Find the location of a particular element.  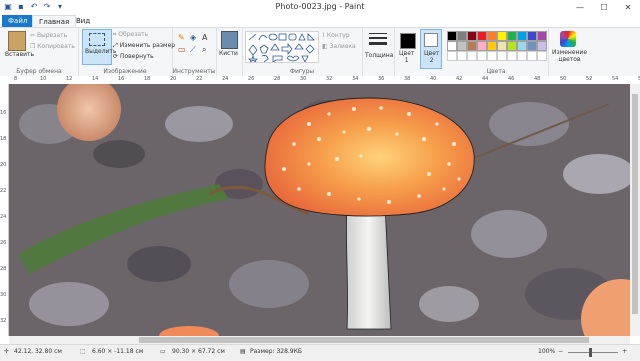

rotate-button: ⟳ Повернуть is located at coordinates (133, 56).